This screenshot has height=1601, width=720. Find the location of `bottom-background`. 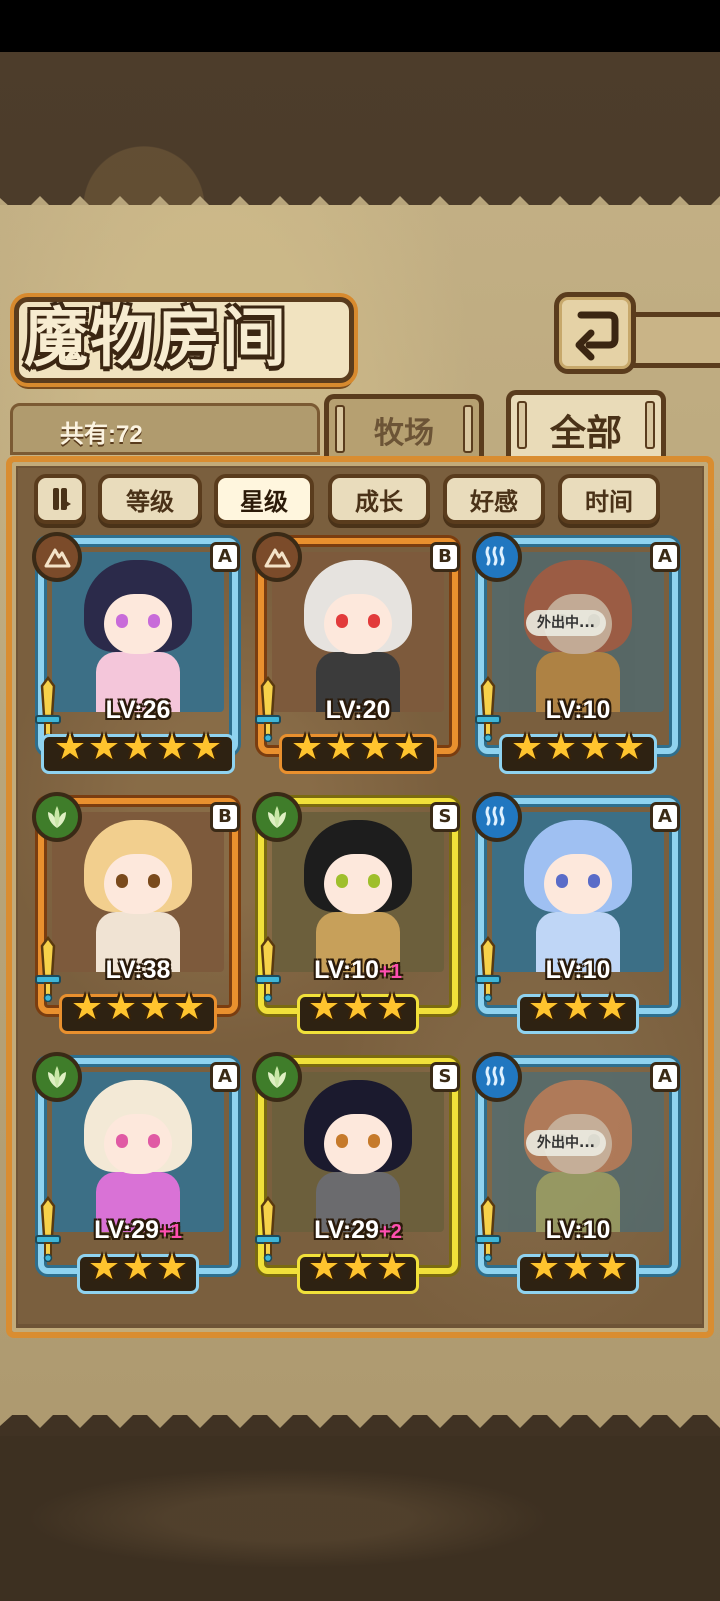

bottom-background is located at coordinates (360, 1518).